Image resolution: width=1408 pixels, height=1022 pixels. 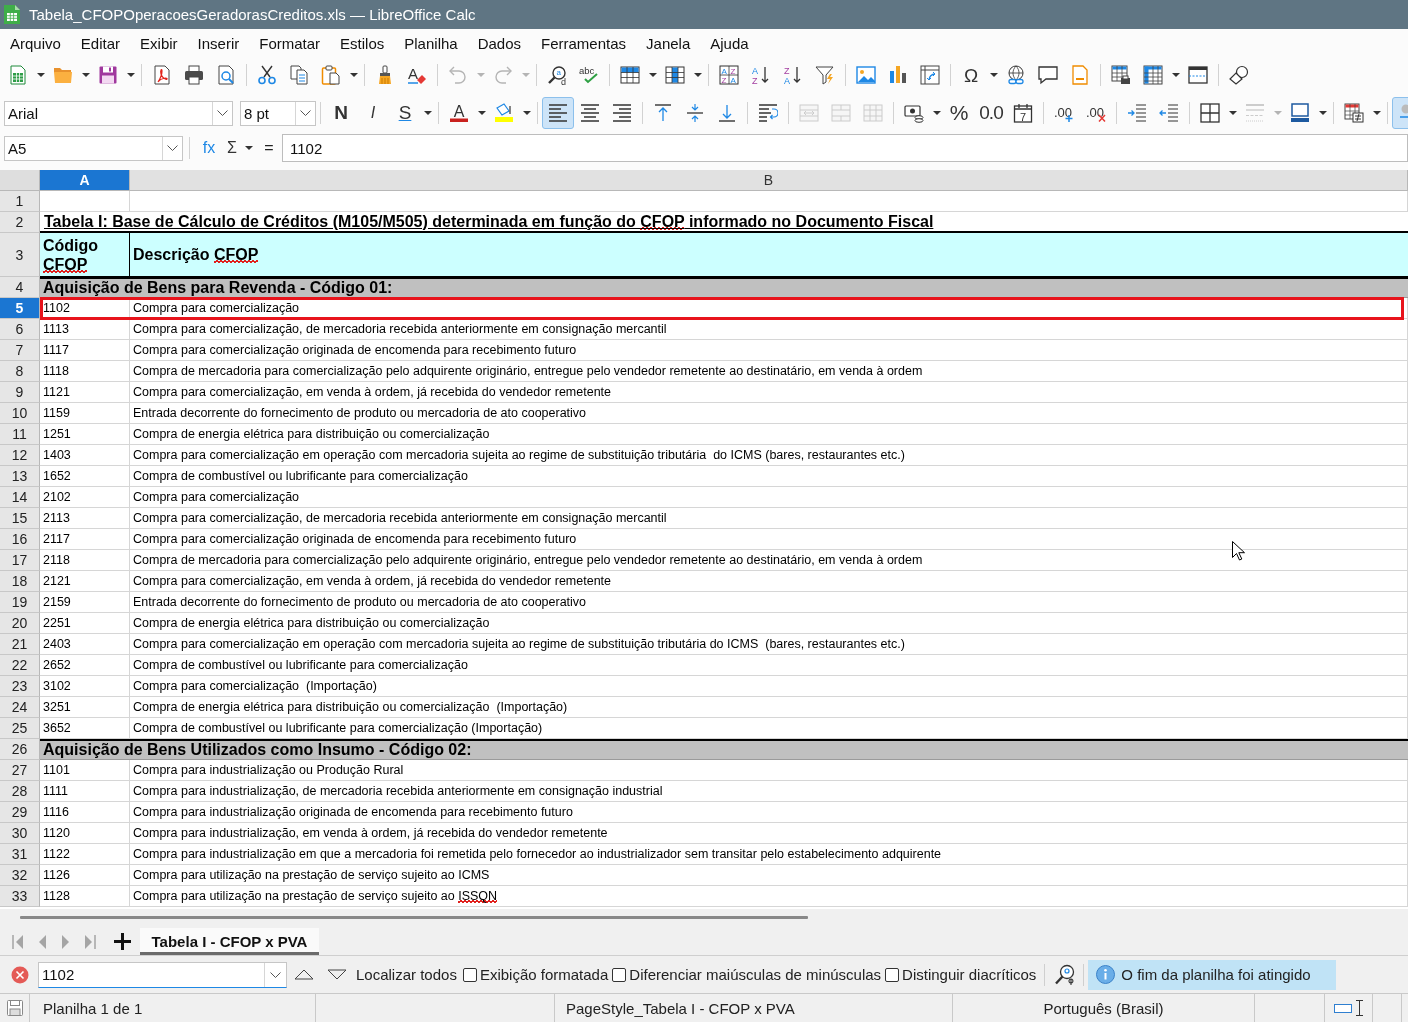 I want to click on menu-item: Arquivo, so click(x=35, y=43).